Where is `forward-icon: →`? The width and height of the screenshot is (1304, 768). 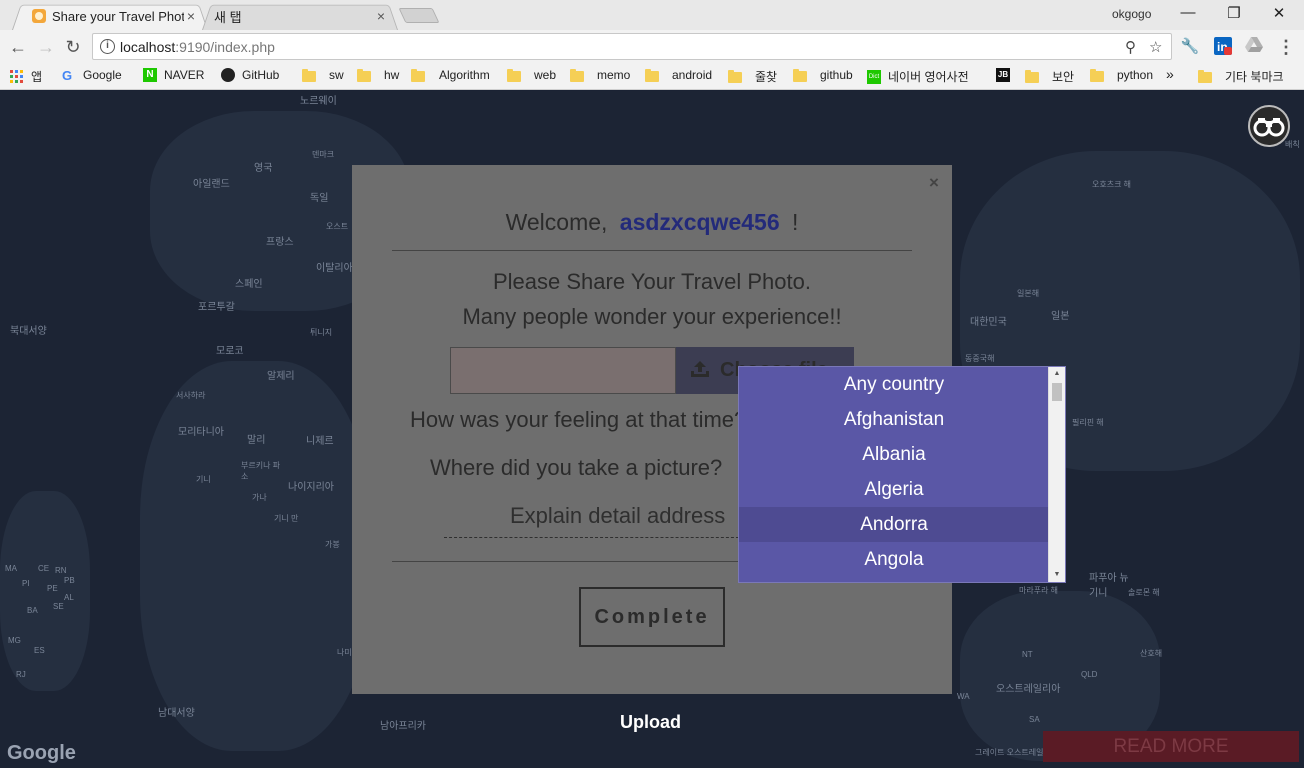 forward-icon: → is located at coordinates (46, 47).